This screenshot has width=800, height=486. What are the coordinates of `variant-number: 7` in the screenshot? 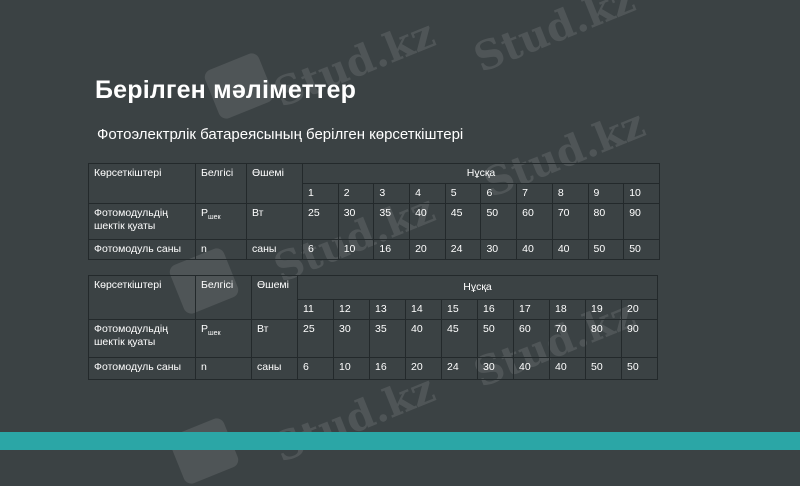 It's located at (534, 193).